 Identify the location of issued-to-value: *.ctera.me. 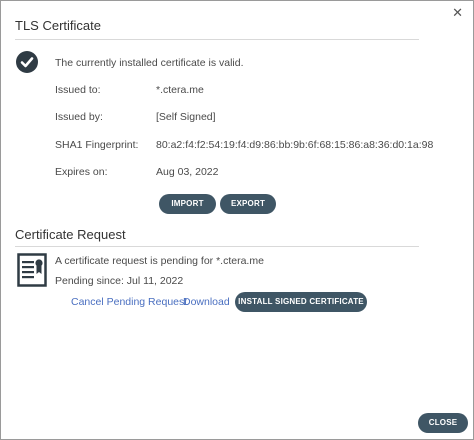
(180, 90).